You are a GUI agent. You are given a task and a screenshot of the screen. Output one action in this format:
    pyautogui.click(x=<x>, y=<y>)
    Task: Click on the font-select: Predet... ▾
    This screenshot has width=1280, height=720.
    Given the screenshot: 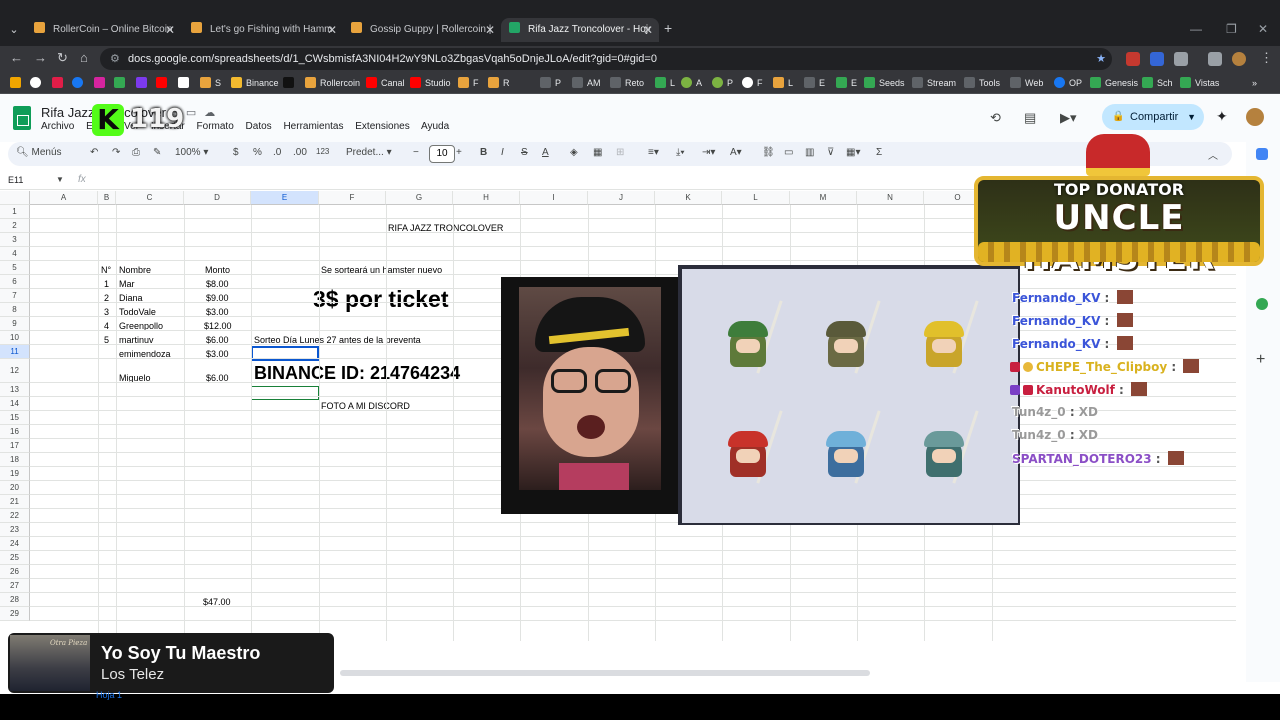 What is the action you would take?
    pyautogui.click(x=369, y=152)
    